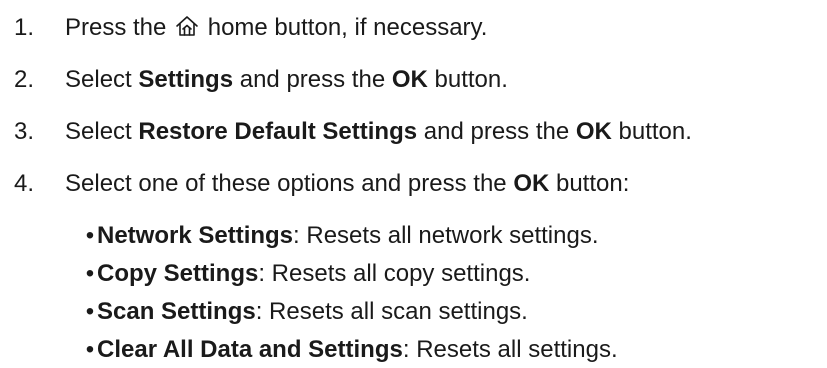 This screenshot has width=827, height=368. Describe the element at coordinates (391, 311) in the screenshot. I see `option-description: : Resets all scan settings.` at that location.